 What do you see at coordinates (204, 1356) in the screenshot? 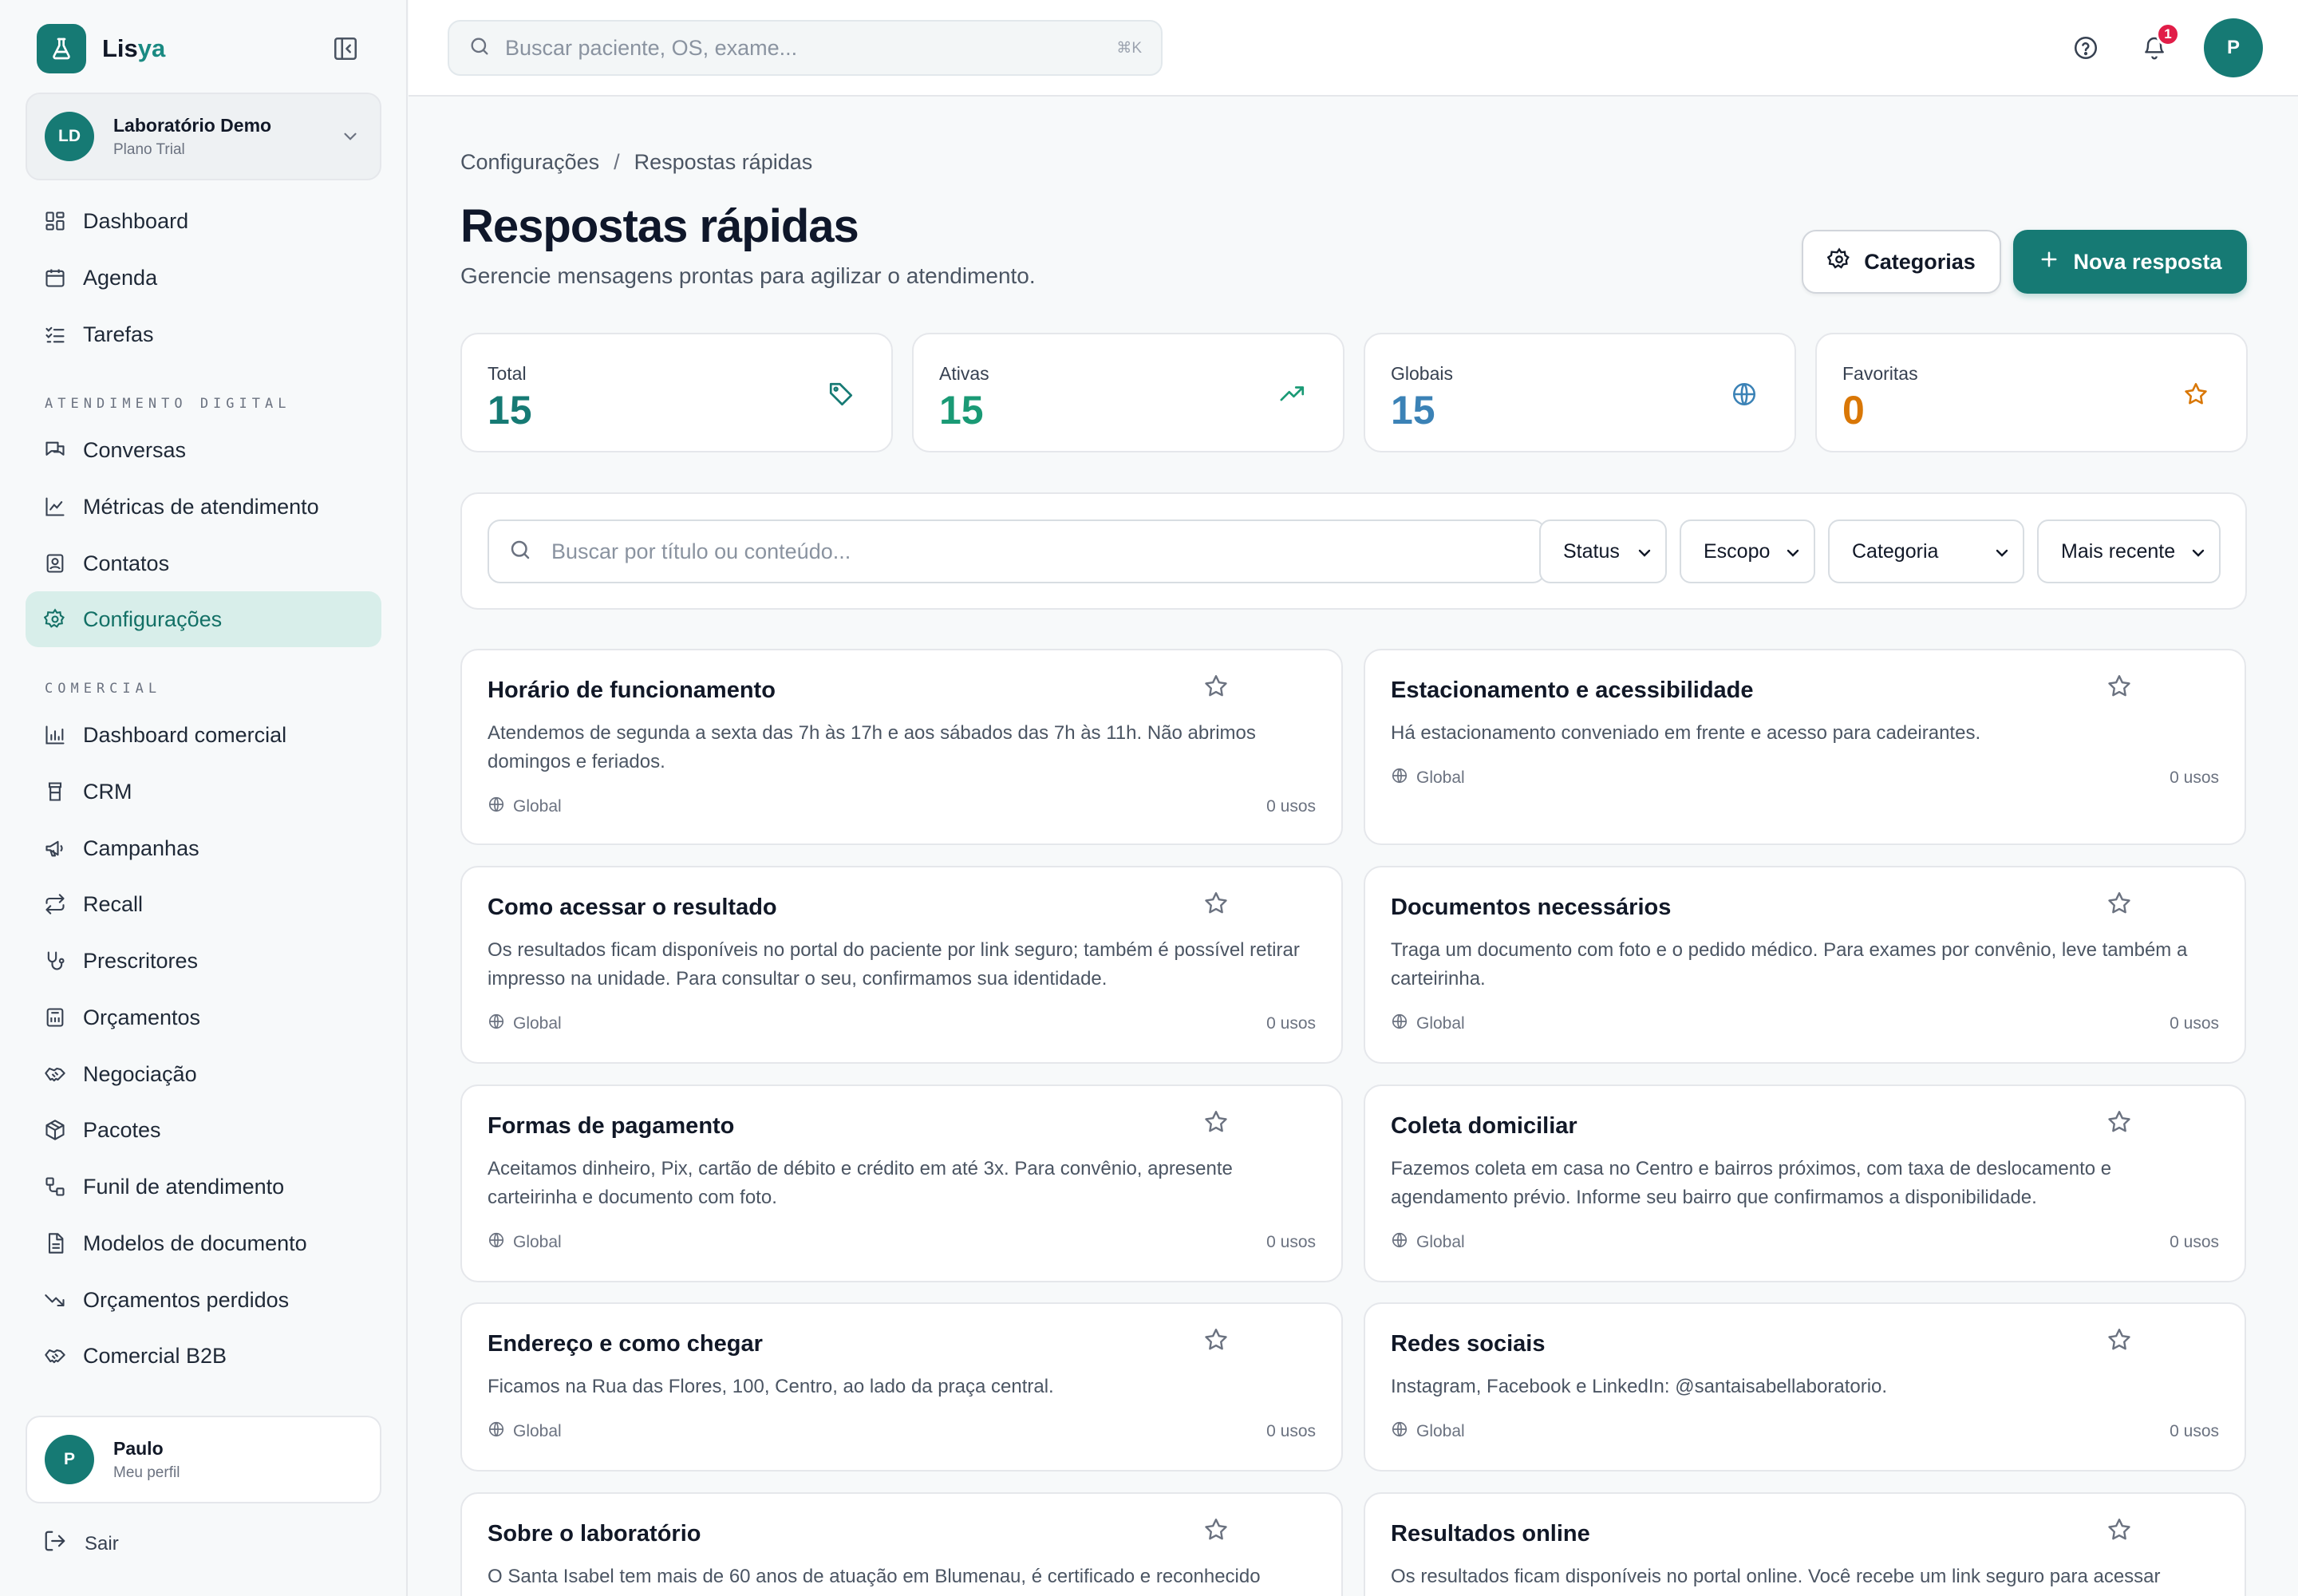
I see `sidebar-item-comercial-b2b: Comercial B2B` at bounding box center [204, 1356].